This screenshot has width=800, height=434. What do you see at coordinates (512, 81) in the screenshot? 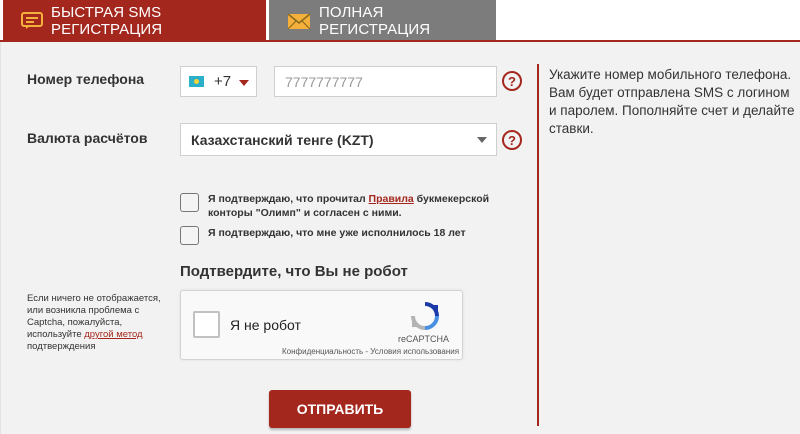
I see `phone-help-icon: ?` at bounding box center [512, 81].